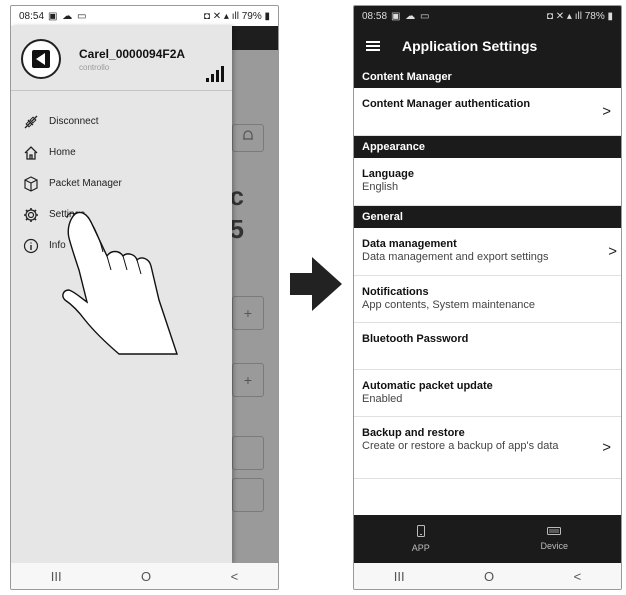  Describe the element at coordinates (74, 121) in the screenshot. I see `menu-label-disconnect: Disconnect` at that location.